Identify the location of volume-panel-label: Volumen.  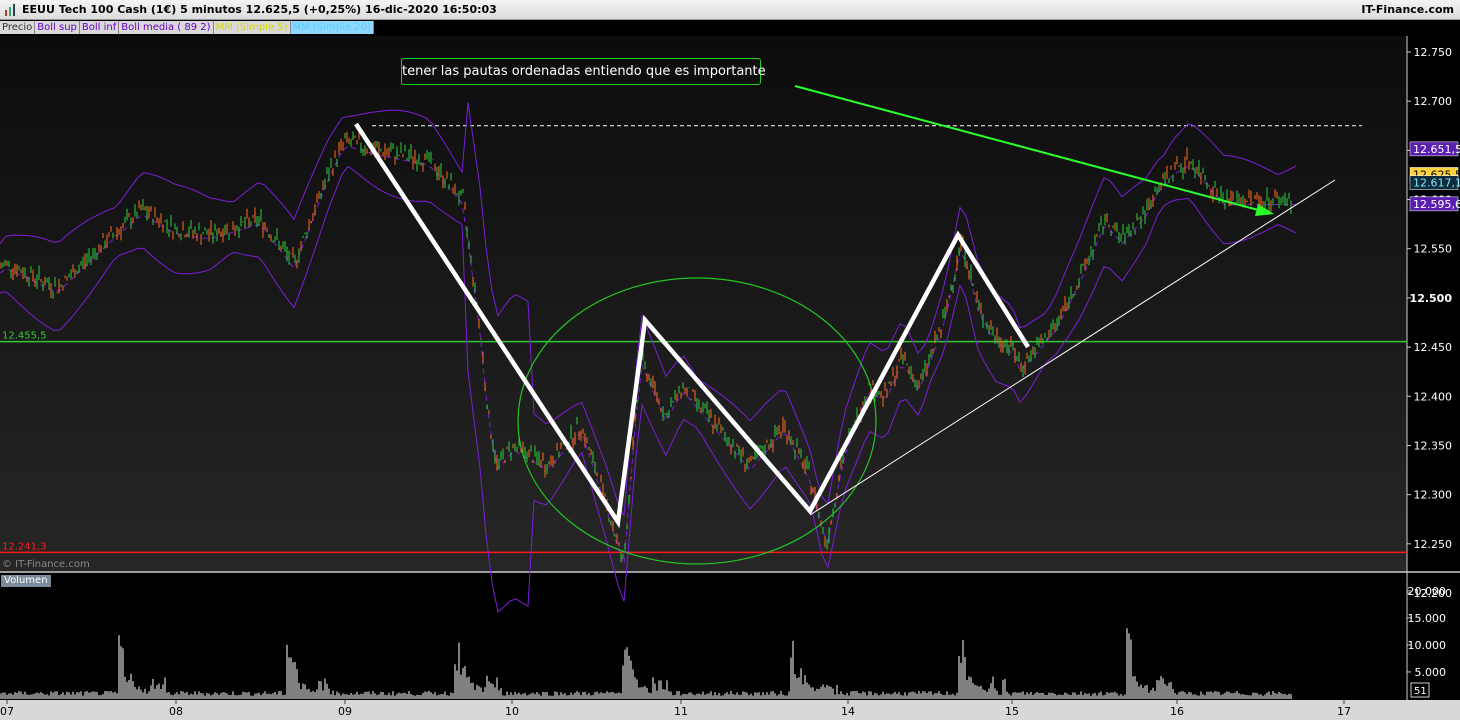
(26, 581).